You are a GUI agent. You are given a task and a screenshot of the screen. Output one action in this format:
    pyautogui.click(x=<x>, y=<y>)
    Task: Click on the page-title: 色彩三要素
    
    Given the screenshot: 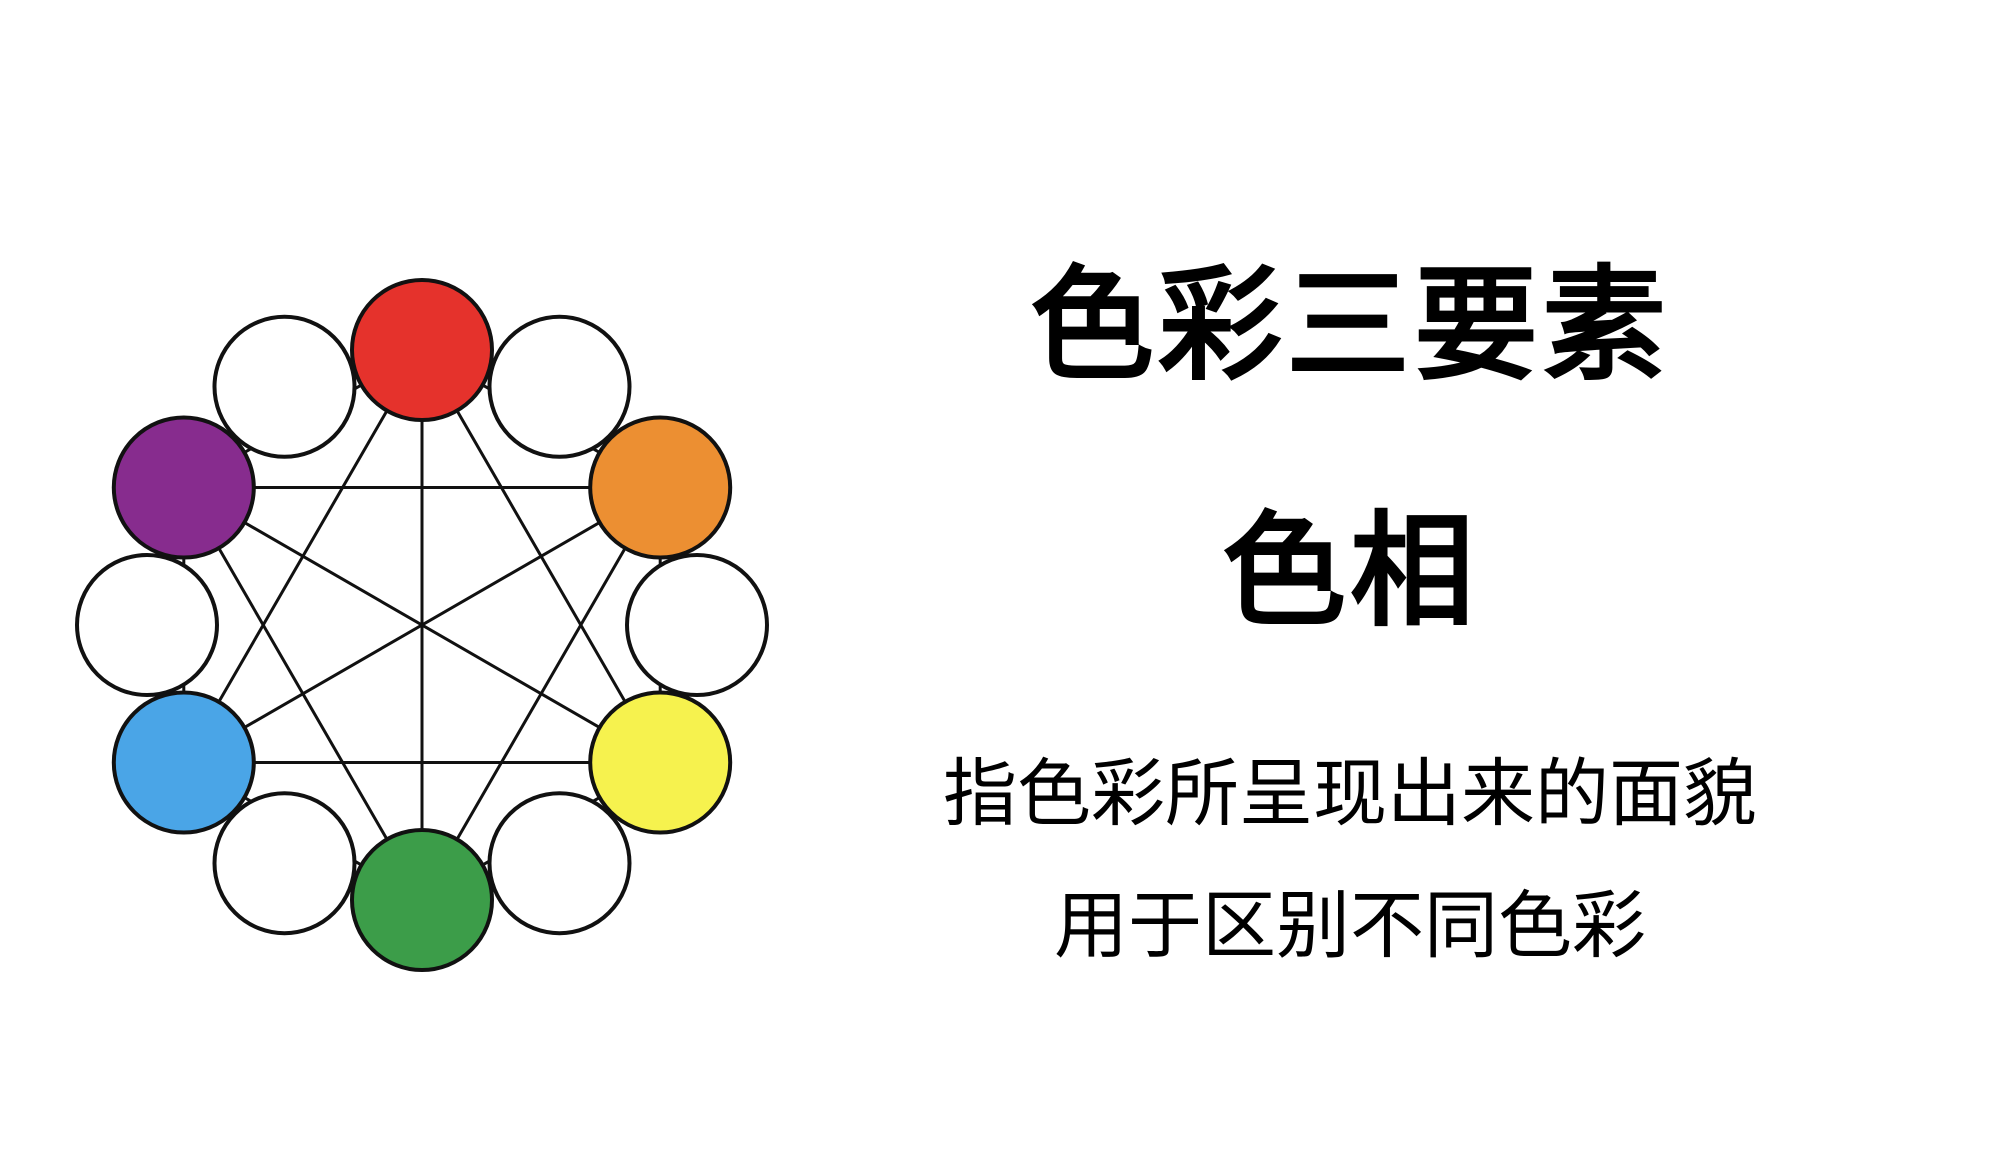 What is the action you would take?
    pyautogui.click(x=1349, y=326)
    